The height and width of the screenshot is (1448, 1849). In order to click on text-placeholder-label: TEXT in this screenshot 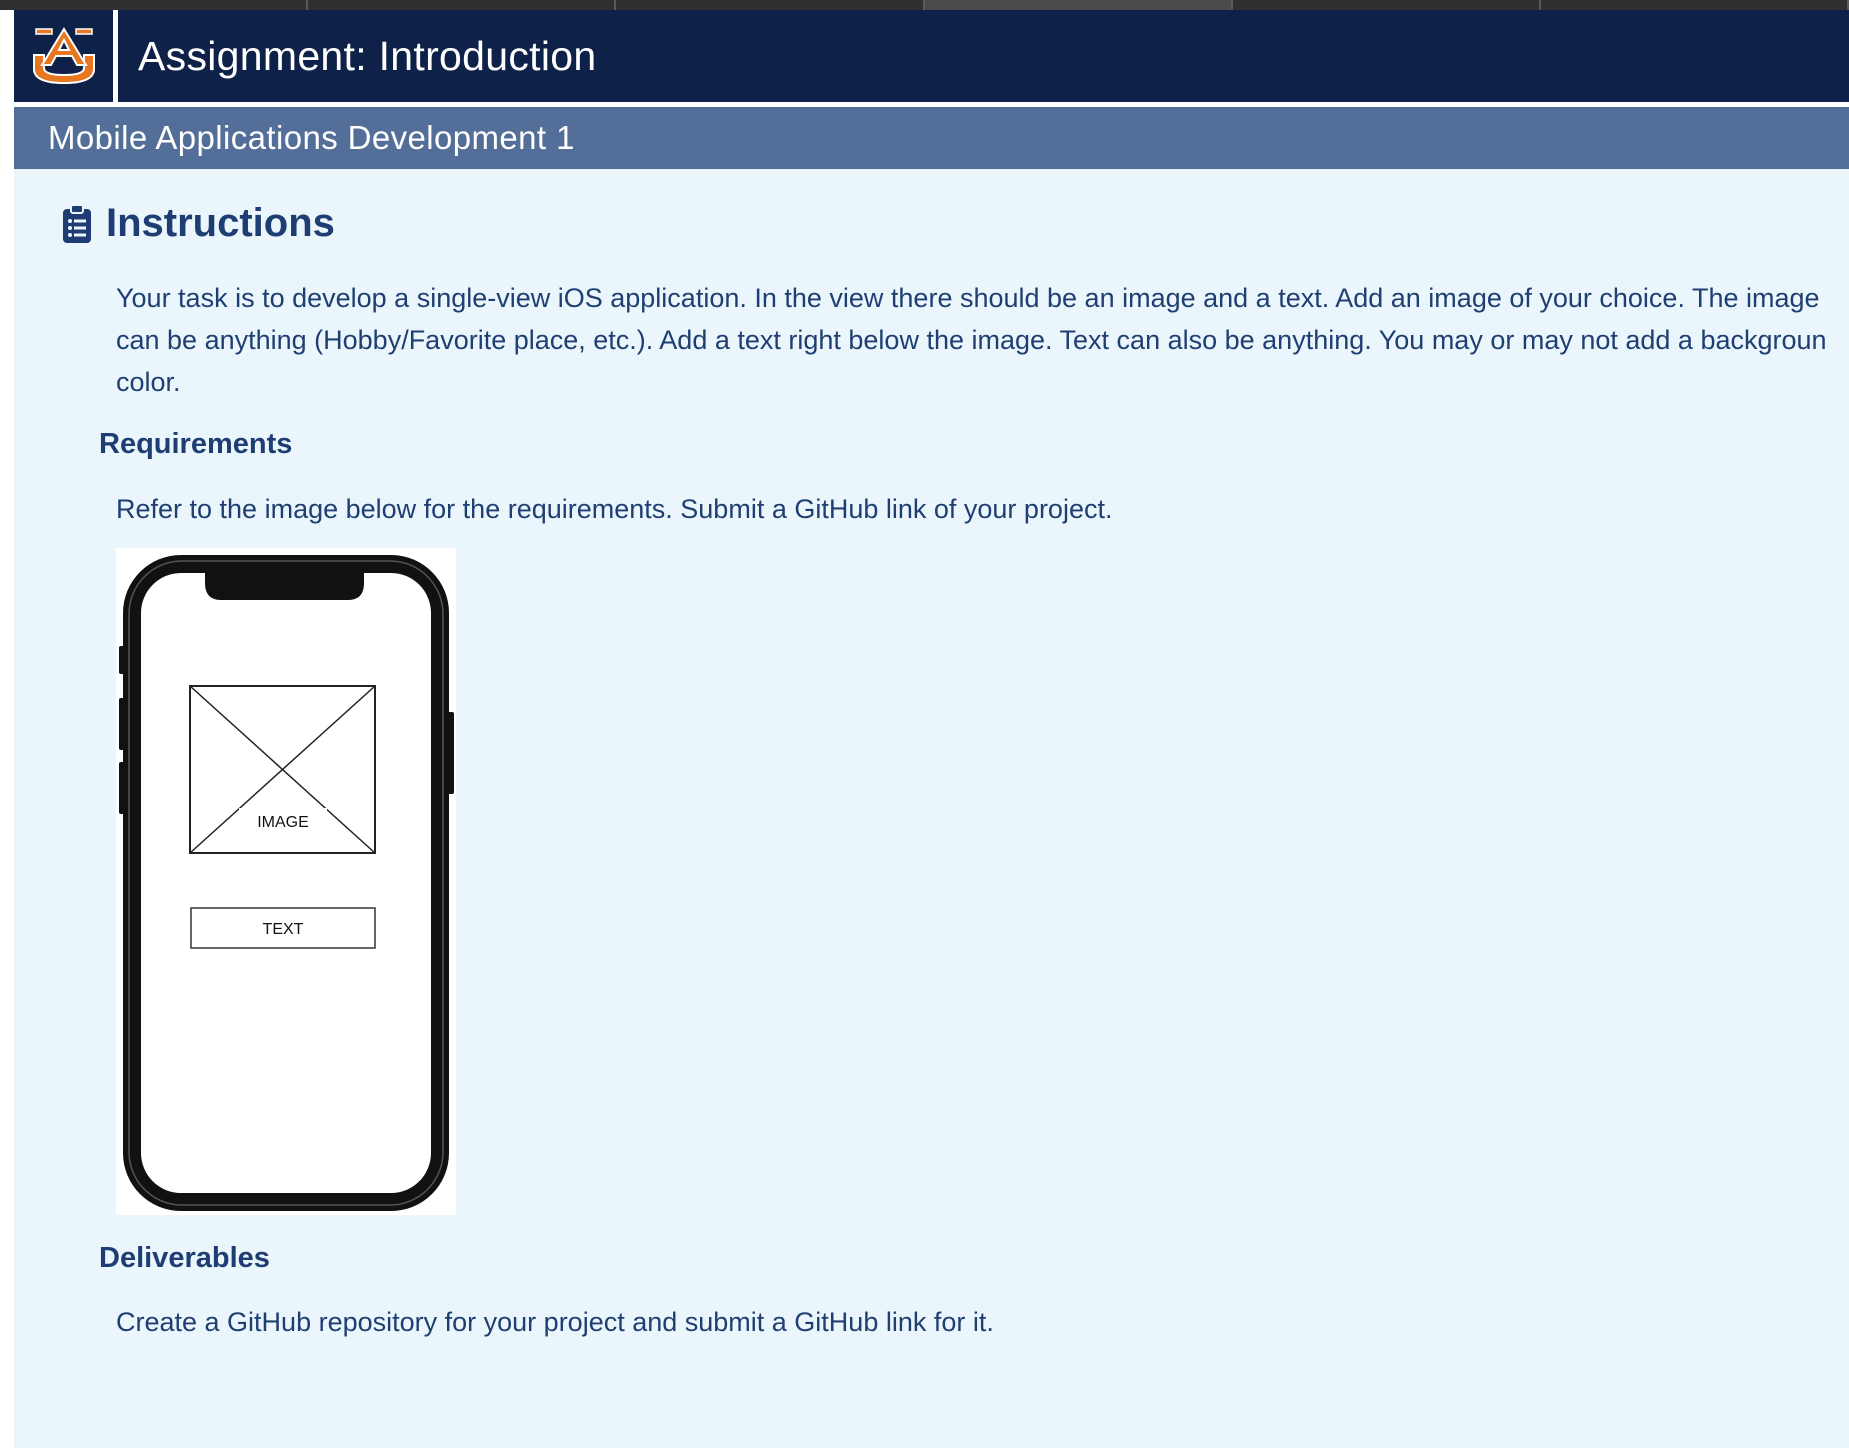, I will do `click(283, 929)`.